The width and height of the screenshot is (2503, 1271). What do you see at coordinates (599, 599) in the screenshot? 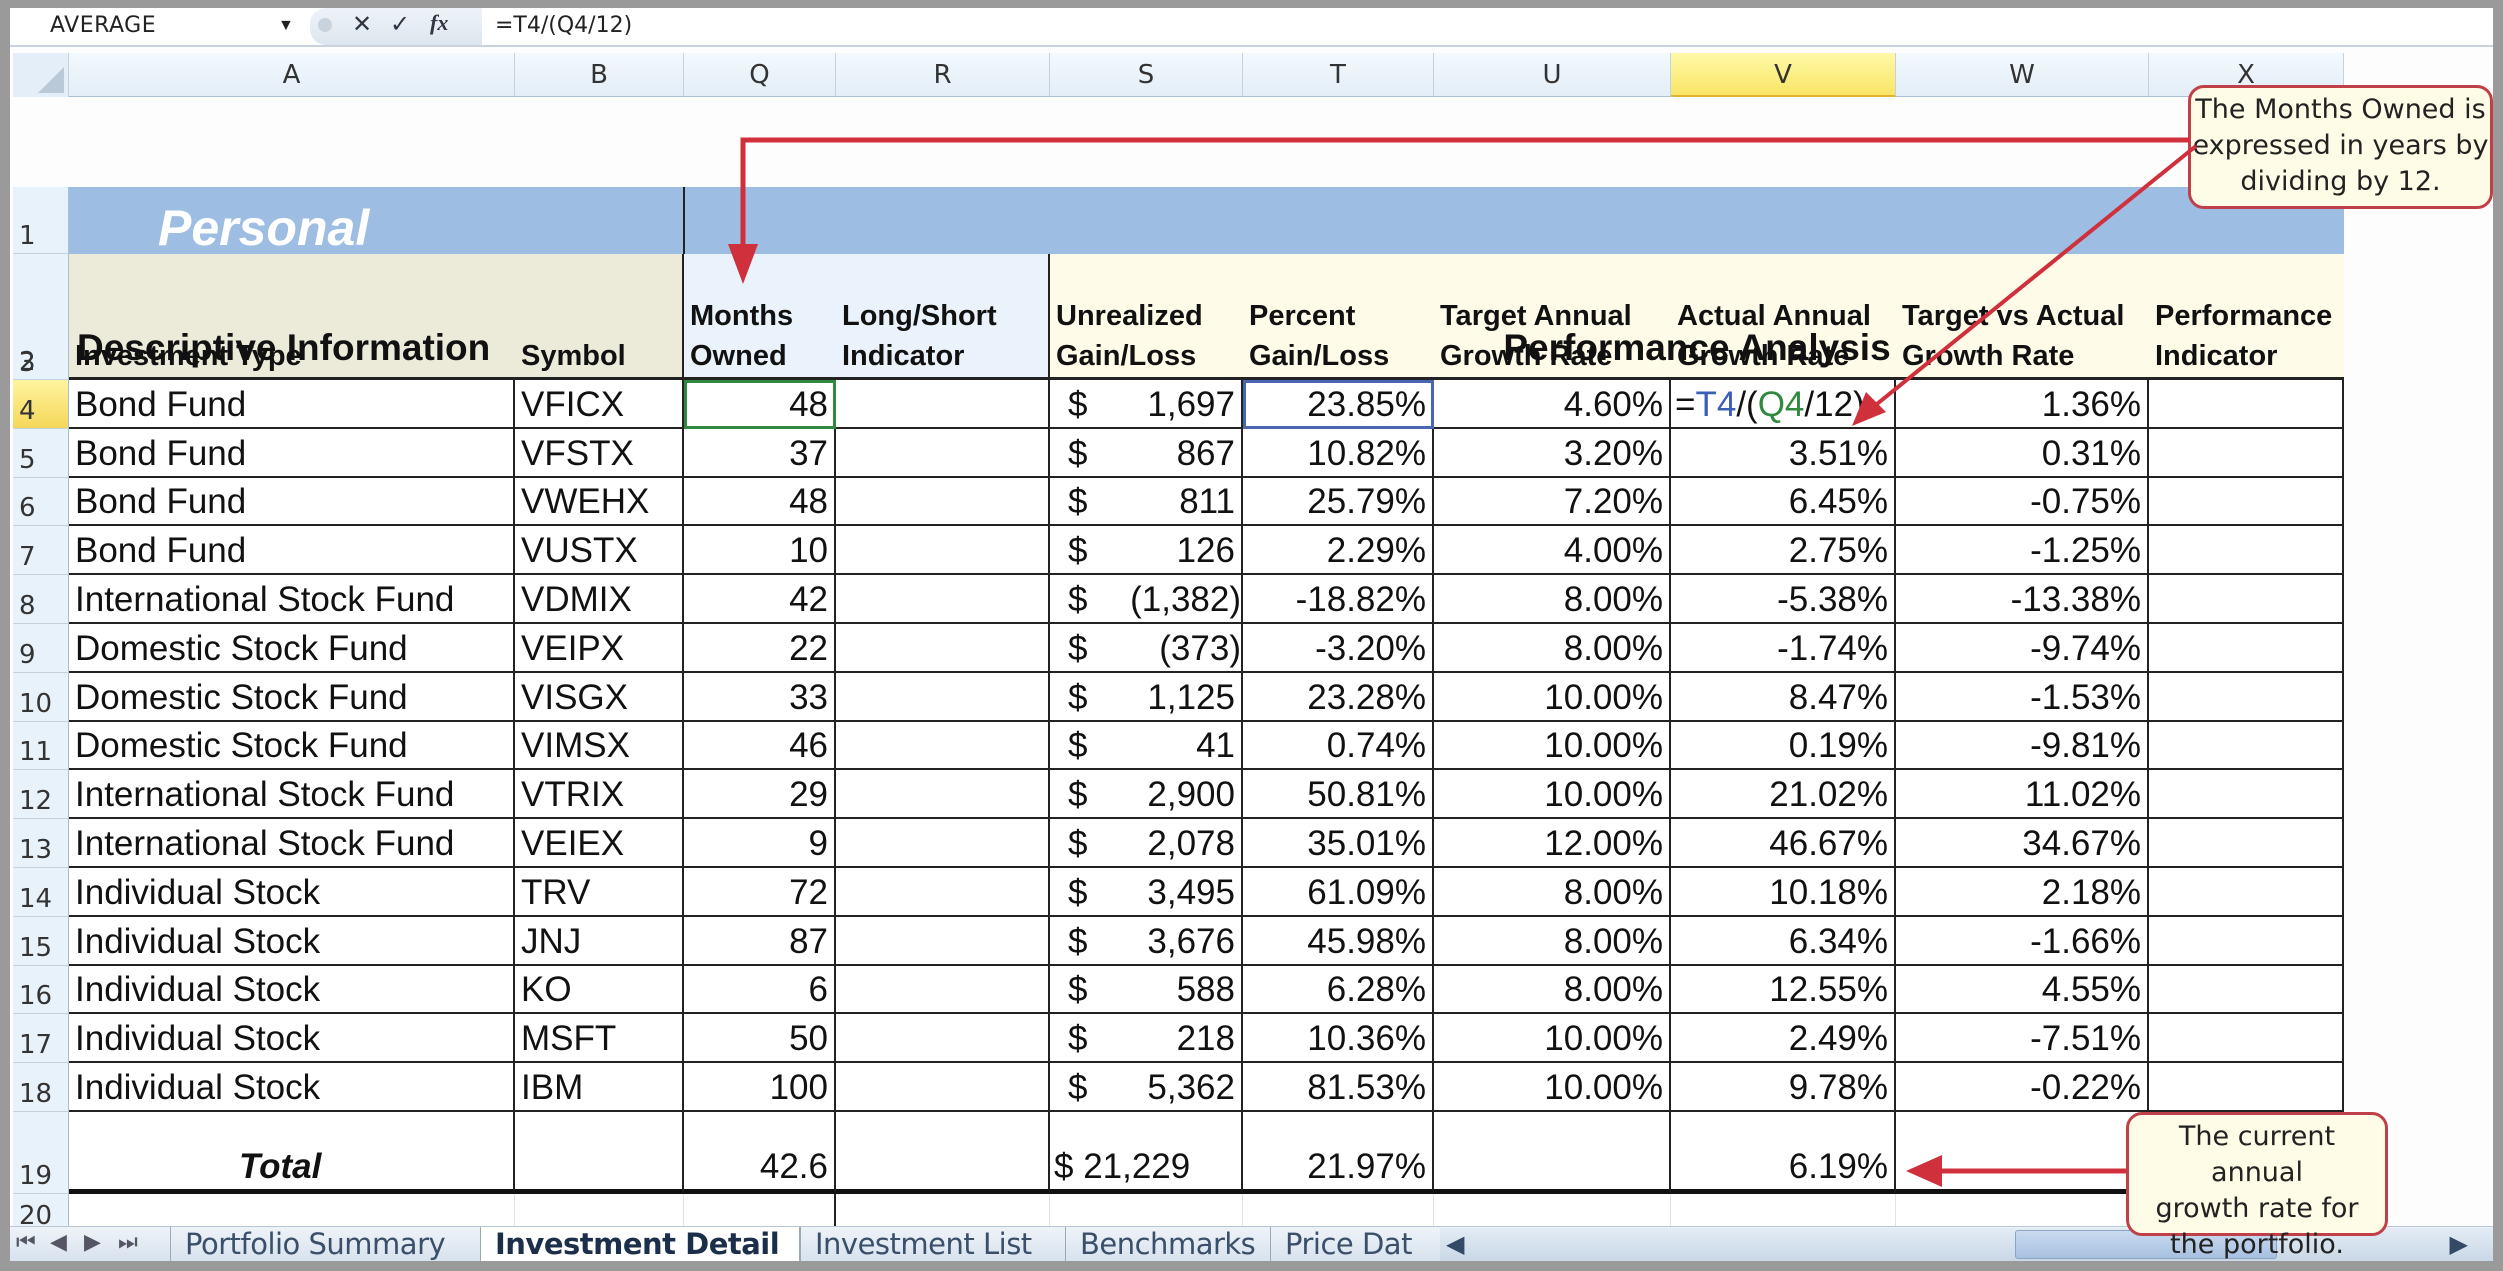
I see `cell-symbol: VDMIX` at bounding box center [599, 599].